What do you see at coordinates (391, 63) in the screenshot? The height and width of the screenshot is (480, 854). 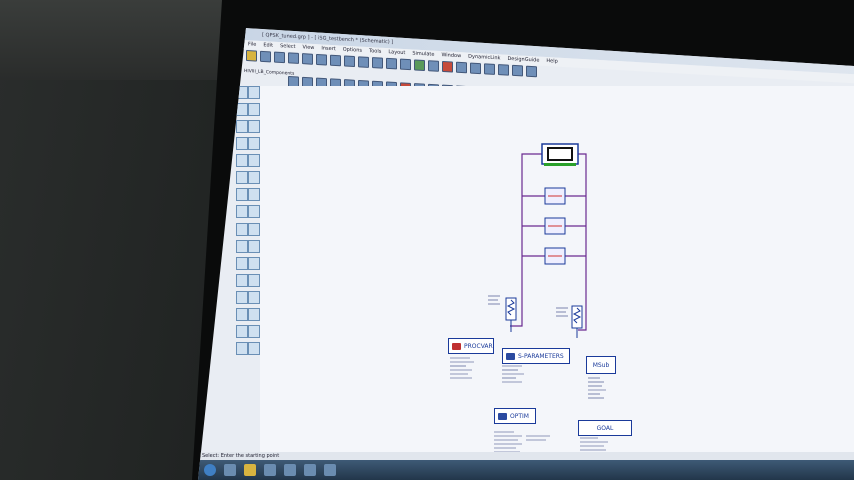 I see `zoom-out-icon` at bounding box center [391, 63].